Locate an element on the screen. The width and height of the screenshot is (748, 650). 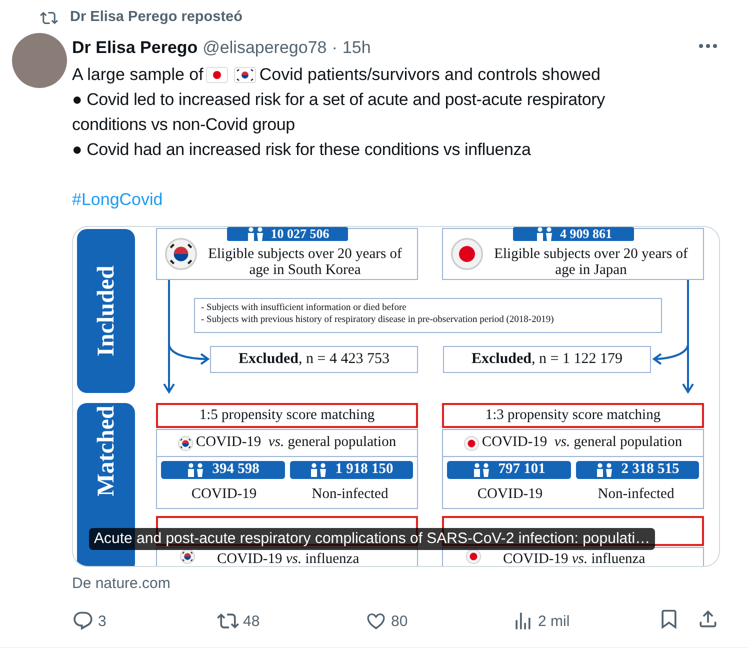
count-text: 10 027 506 is located at coordinates (300, 234).